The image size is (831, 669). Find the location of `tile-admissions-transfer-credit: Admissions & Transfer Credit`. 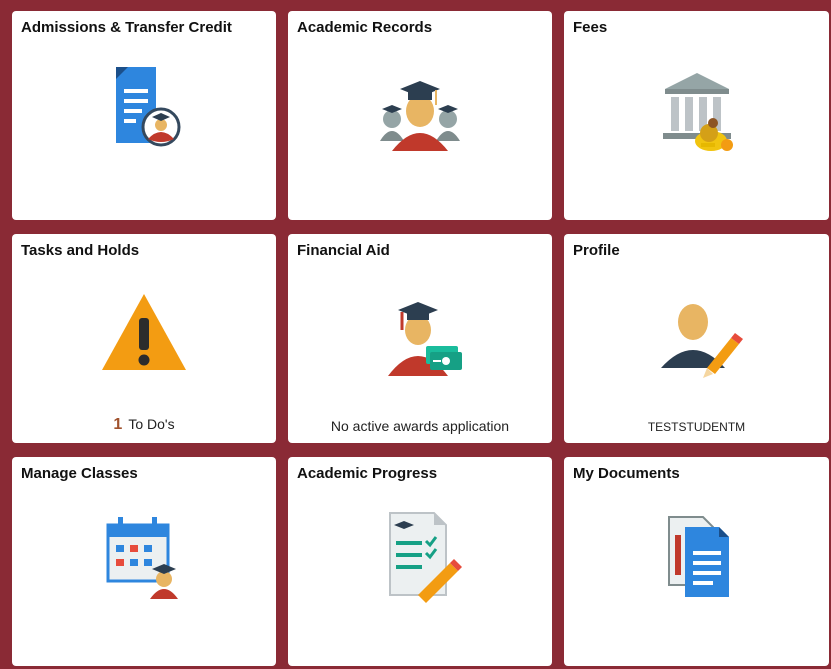

tile-admissions-transfer-credit: Admissions & Transfer Credit is located at coordinates (144, 115).